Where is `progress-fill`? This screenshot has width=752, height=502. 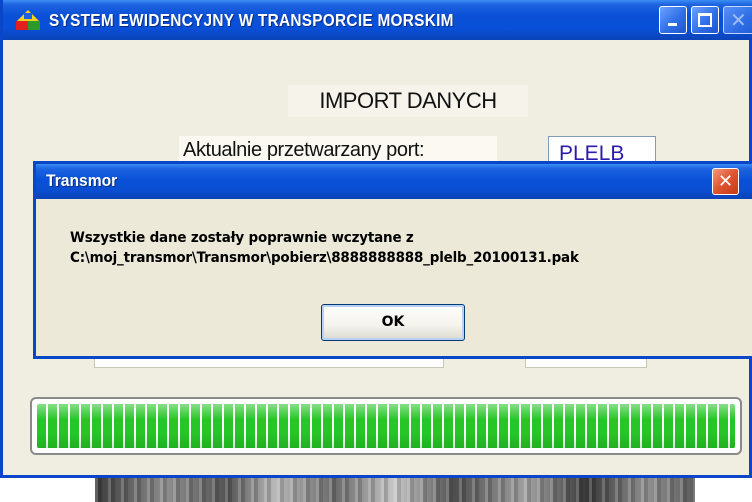 progress-fill is located at coordinates (386, 426).